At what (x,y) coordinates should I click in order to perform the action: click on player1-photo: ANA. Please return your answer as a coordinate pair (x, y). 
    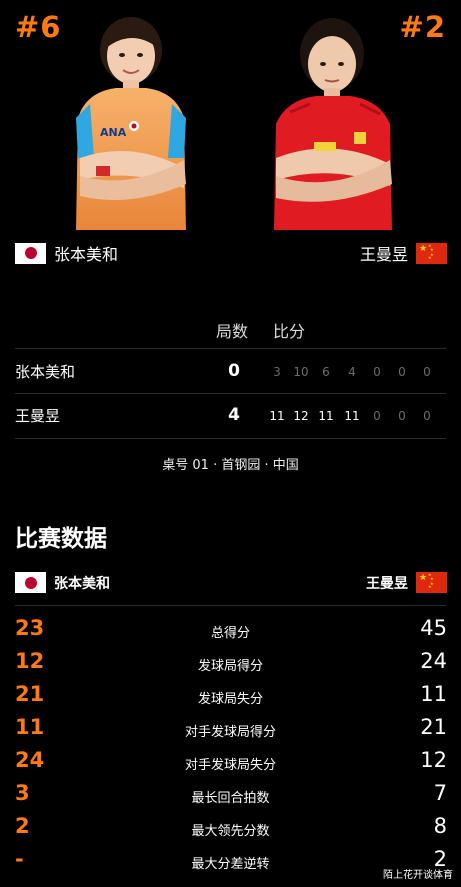
    Looking at the image, I should click on (131, 123).